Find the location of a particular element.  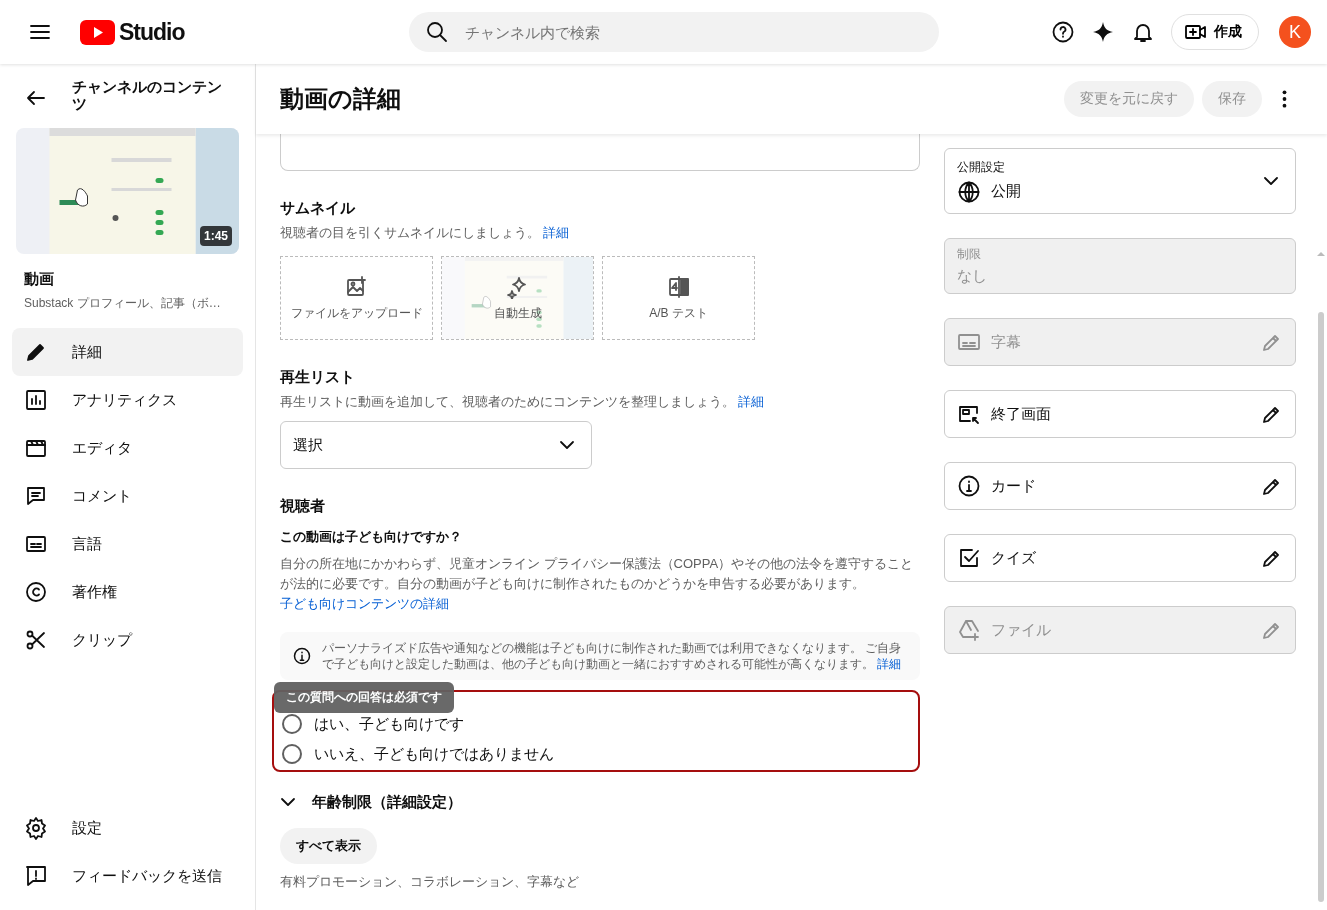

duration-badge: 1:45 is located at coordinates (215, 236).